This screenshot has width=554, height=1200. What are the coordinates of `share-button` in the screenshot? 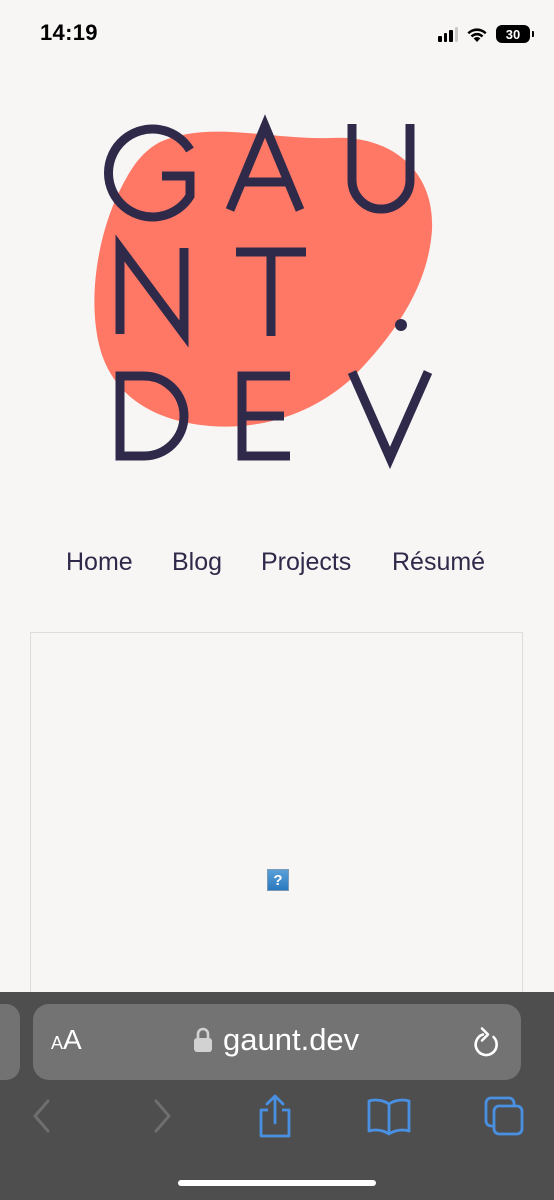 It's located at (275, 1116).